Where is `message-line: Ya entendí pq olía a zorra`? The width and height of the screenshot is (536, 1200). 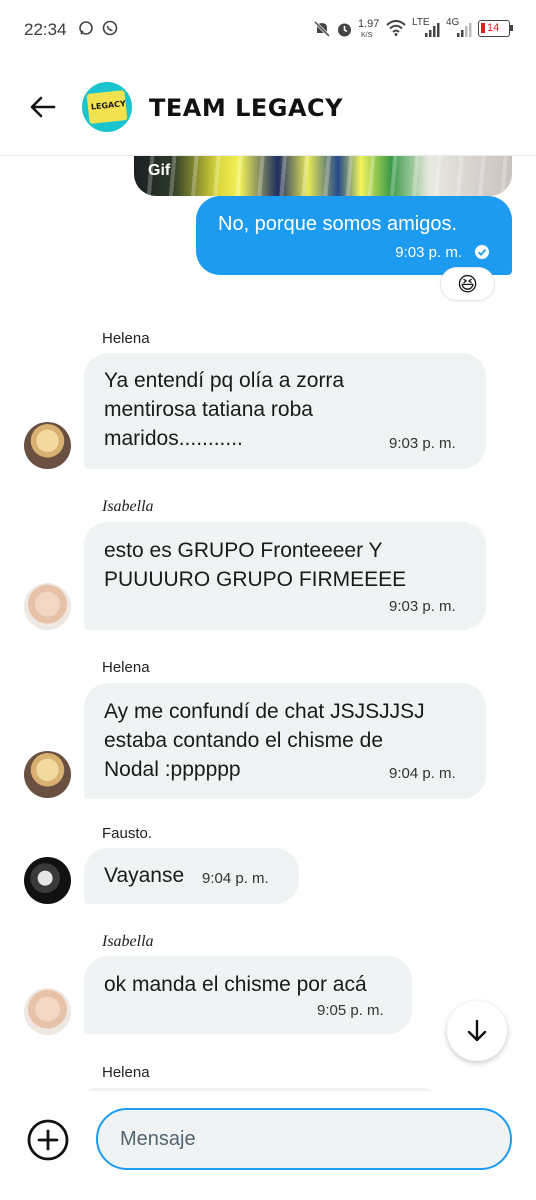 message-line: Ya entendí pq olía a zorra is located at coordinates (224, 380).